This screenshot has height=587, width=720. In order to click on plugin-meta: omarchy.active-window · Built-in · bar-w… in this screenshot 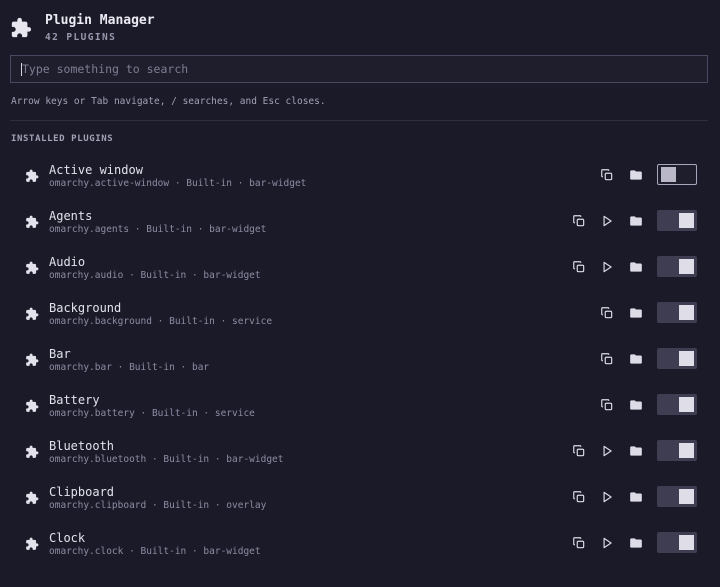, I will do `click(178, 183)`.